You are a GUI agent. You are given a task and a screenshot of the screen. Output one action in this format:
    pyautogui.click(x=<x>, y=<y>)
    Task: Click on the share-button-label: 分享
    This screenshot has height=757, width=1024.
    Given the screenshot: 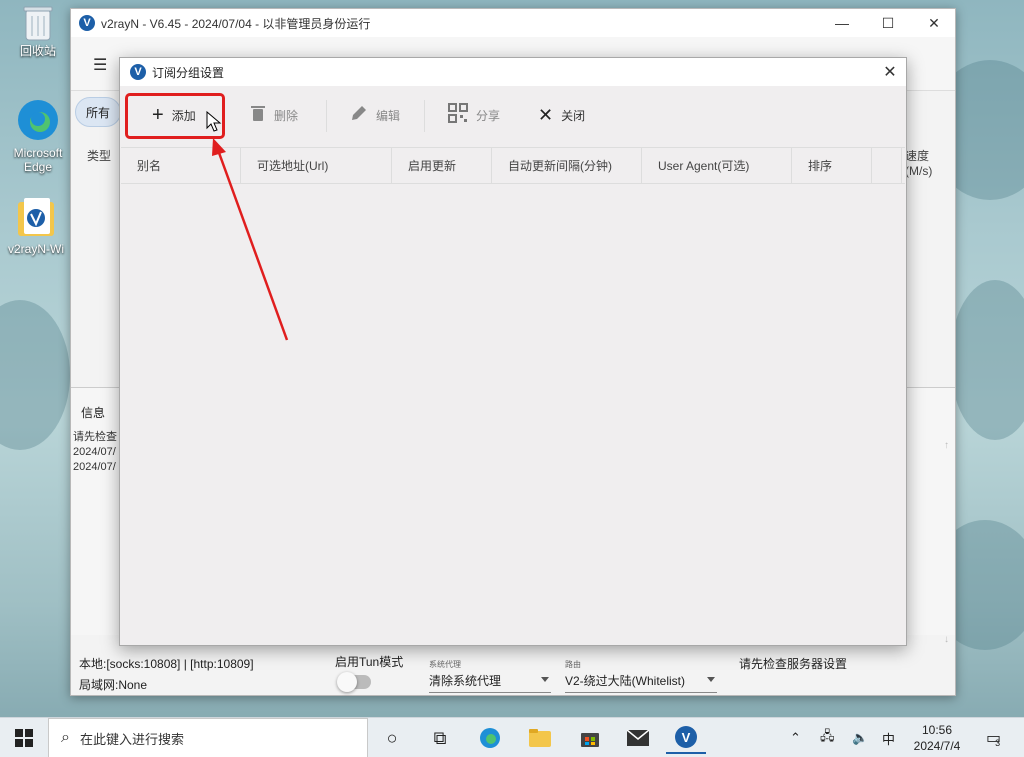 What is the action you would take?
    pyautogui.click(x=488, y=115)
    